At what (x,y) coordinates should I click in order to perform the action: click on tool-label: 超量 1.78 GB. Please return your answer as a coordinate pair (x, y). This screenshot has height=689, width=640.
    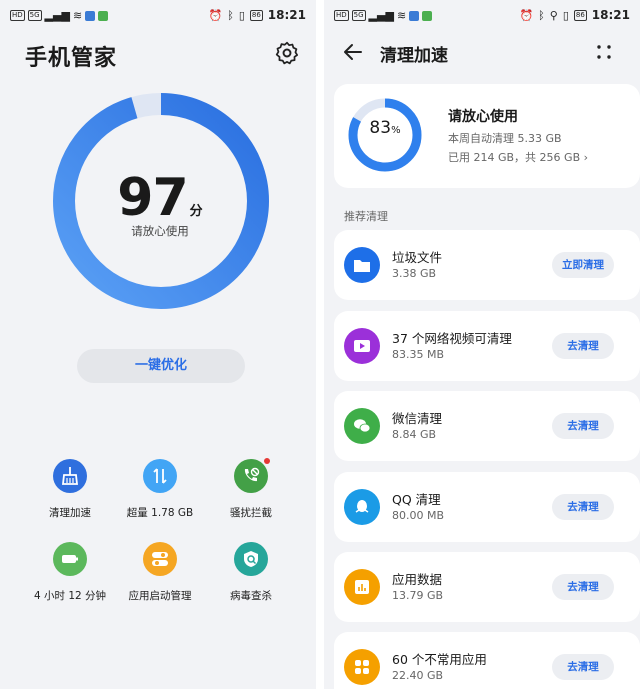
    Looking at the image, I should click on (160, 513).